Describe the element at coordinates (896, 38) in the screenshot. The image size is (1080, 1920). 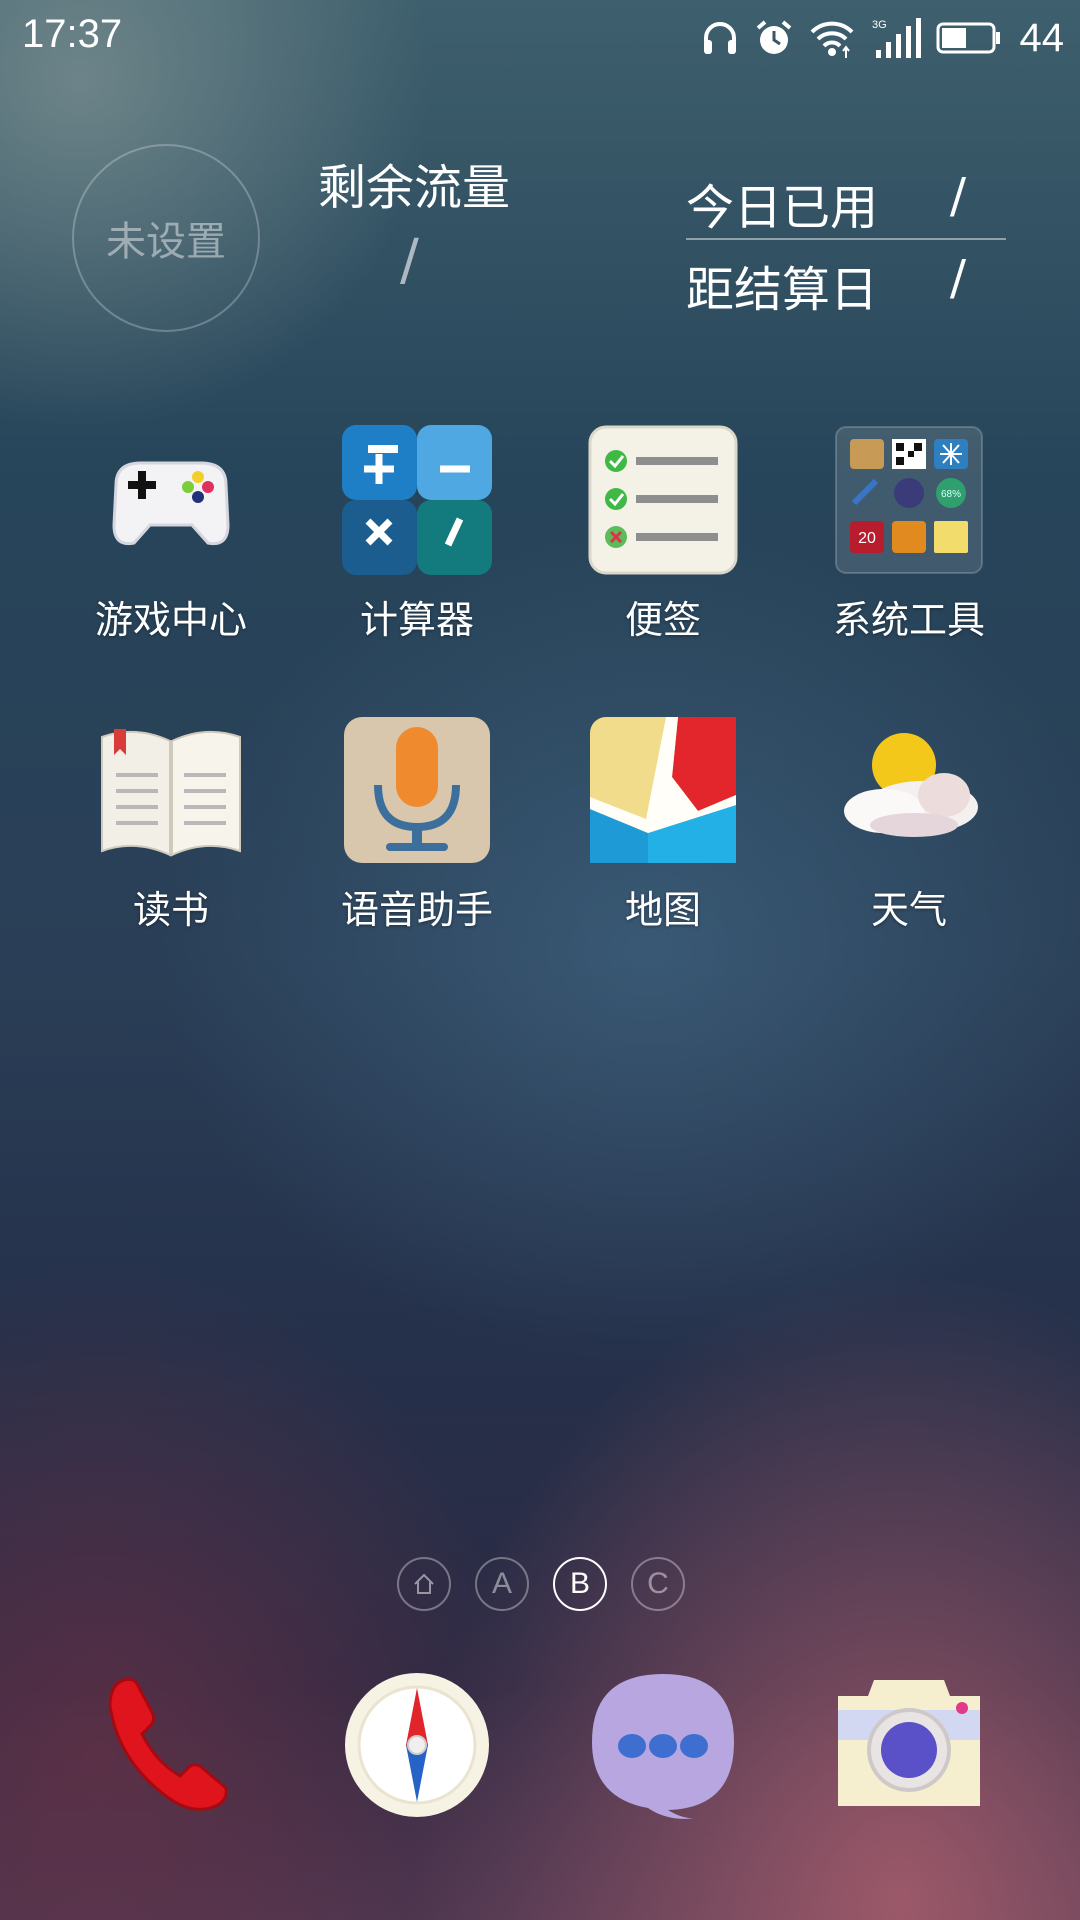
I see `signal-icon: 3G` at that location.